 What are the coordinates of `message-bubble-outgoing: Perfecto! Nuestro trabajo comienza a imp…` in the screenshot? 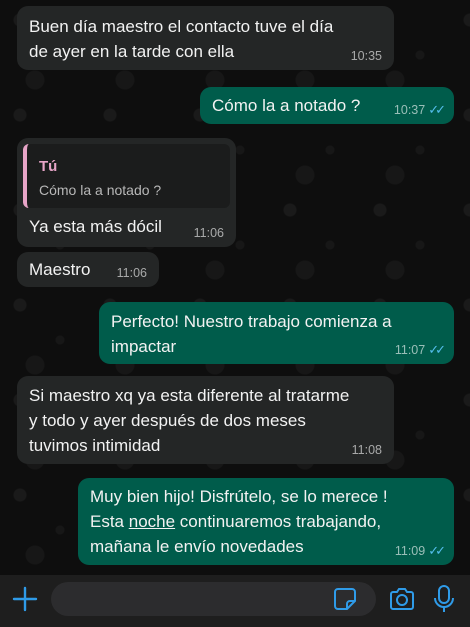 It's located at (276, 333).